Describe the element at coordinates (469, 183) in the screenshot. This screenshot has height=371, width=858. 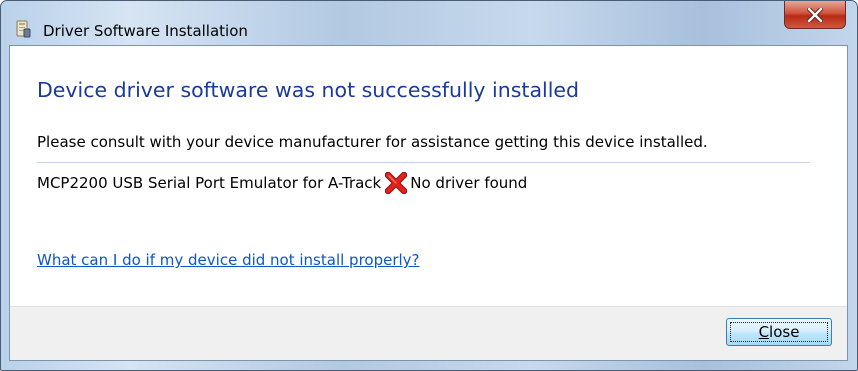
I see `device-status: No driver found` at that location.